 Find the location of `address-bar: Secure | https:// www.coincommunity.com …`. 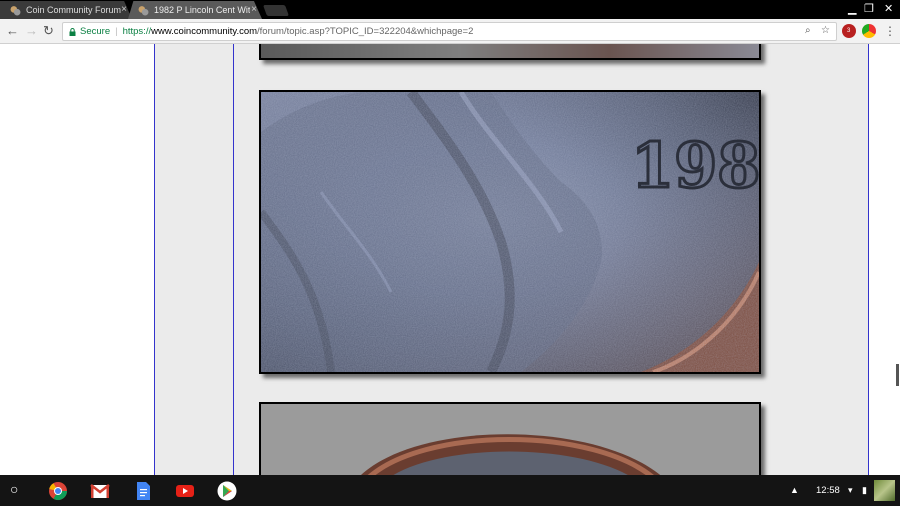

address-bar: Secure | https:// www.coincommunity.com … is located at coordinates (449, 31).